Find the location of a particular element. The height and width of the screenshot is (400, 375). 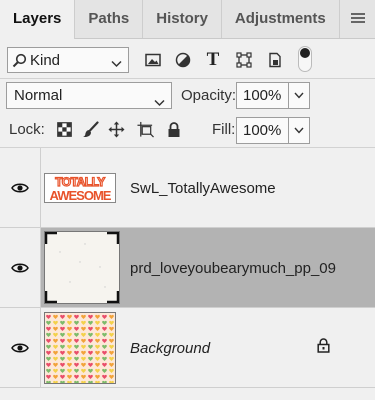

panel-tab-bar: Layers Paths History Adjustments is located at coordinates (187, 19).